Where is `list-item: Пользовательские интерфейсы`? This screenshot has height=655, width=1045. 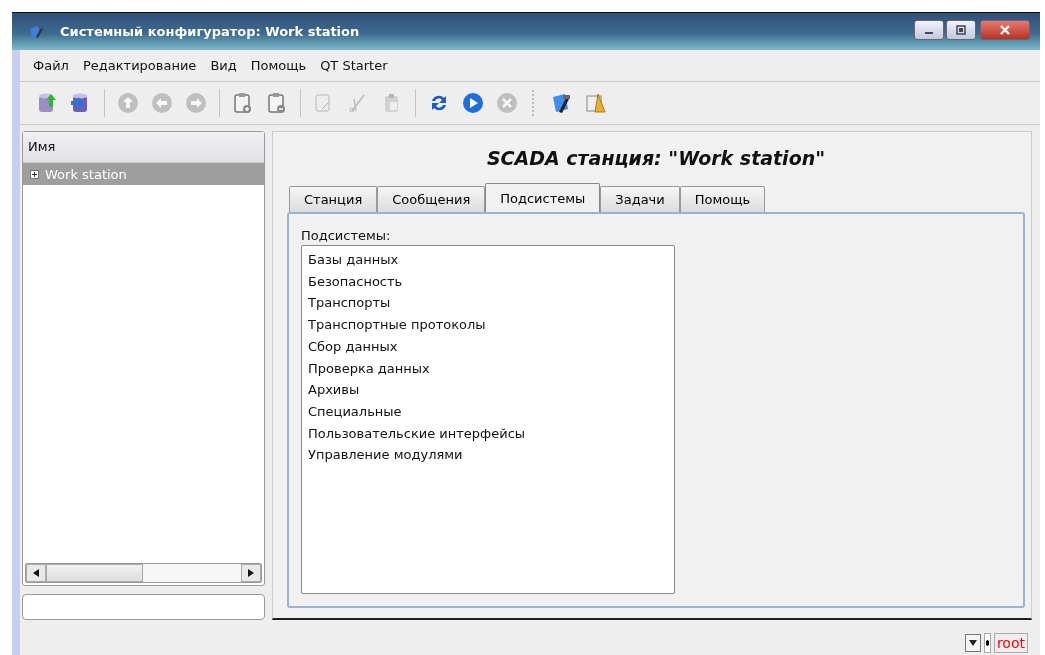 list-item: Пользовательские интерфейсы is located at coordinates (488, 433).